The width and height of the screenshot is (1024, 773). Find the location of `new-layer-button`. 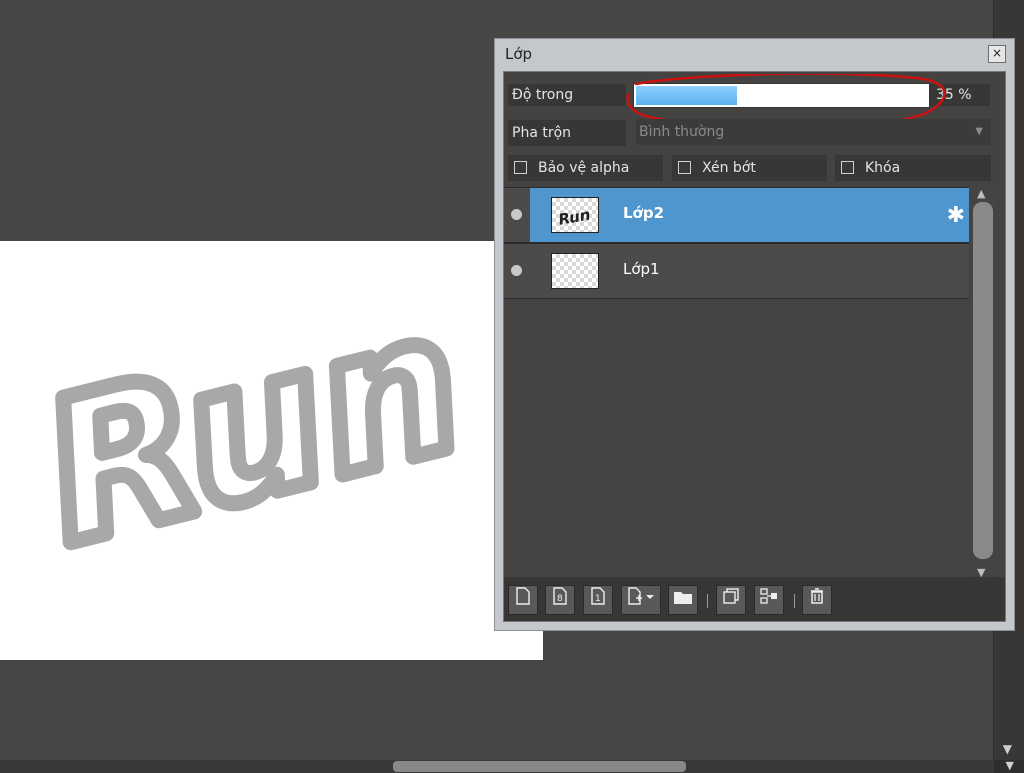

new-layer-button is located at coordinates (523, 600).